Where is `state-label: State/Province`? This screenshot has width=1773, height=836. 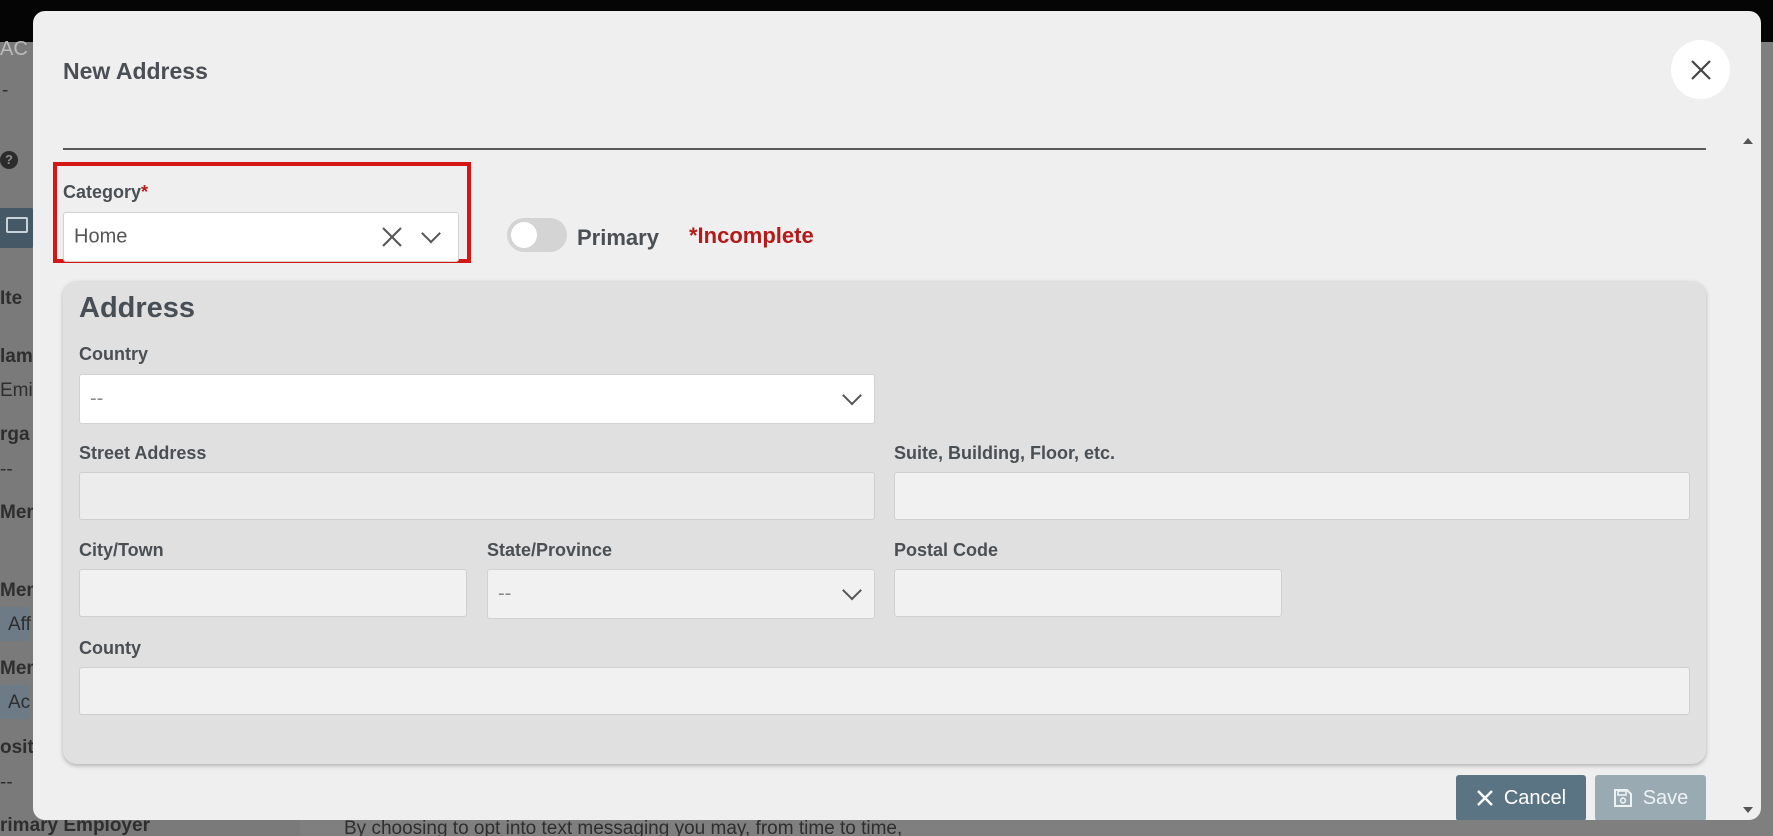
state-label: State/Province is located at coordinates (550, 550).